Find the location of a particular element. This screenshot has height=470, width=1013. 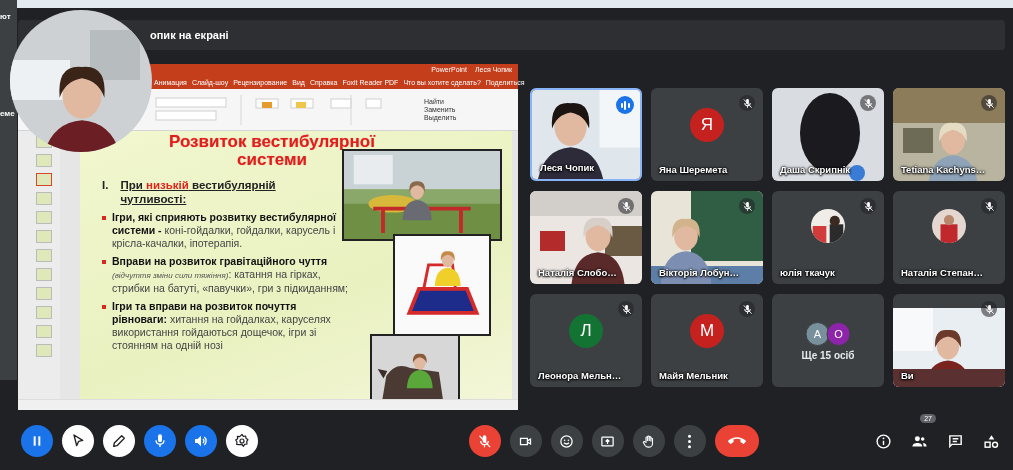

list-number: I. is located at coordinates (105, 185).